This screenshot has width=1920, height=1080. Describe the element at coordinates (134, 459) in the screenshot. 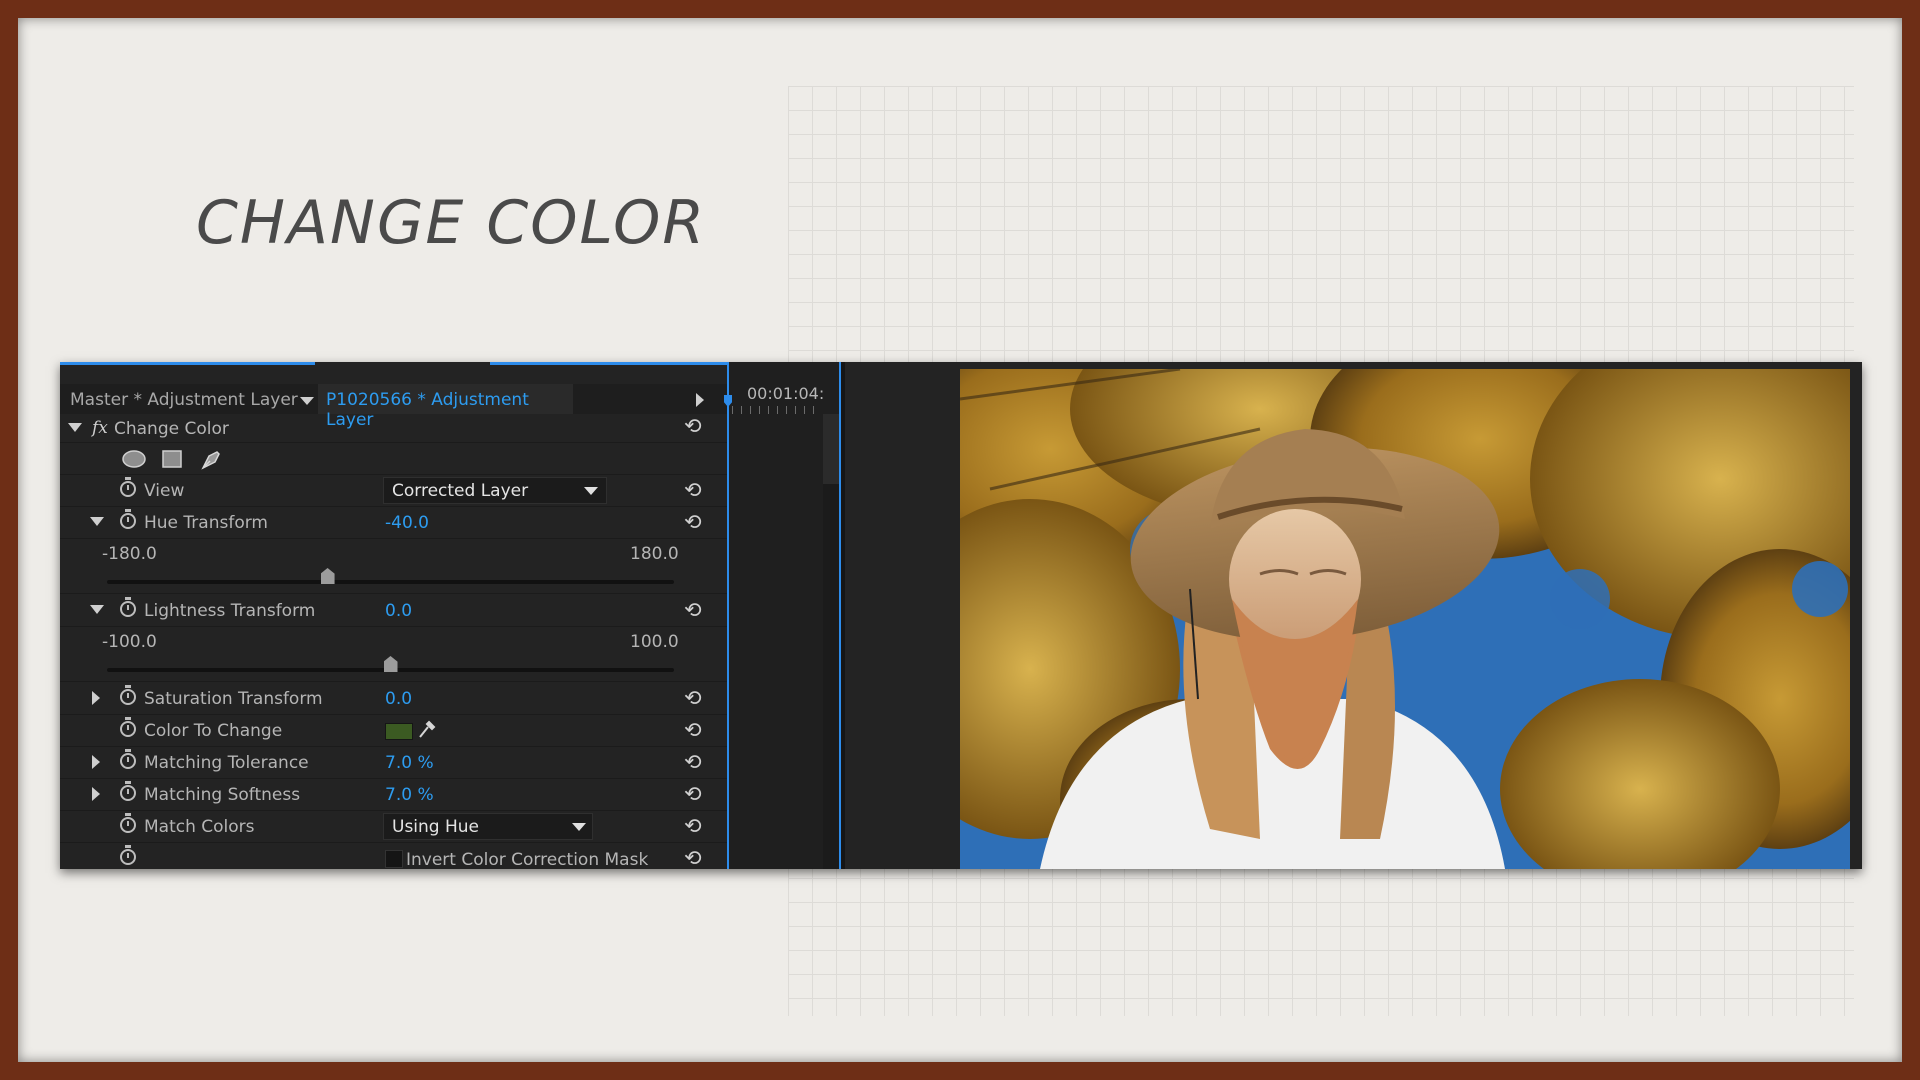

I see `ellipse-mask-icon` at that location.